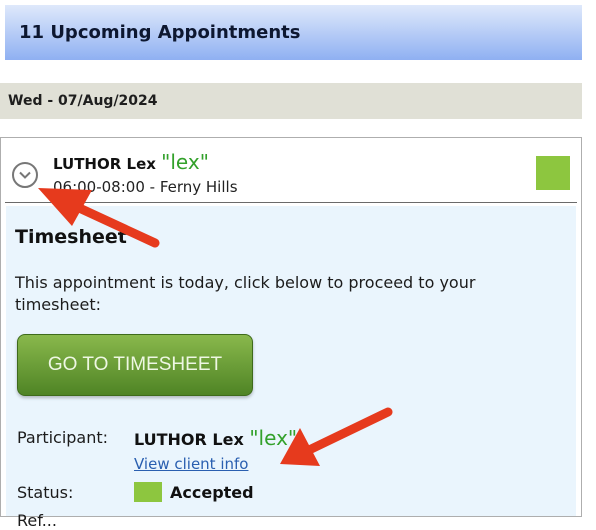 The width and height of the screenshot is (596, 530). What do you see at coordinates (83, 101) in the screenshot?
I see `date-label: Wed - 07/Aug/2024` at bounding box center [83, 101].